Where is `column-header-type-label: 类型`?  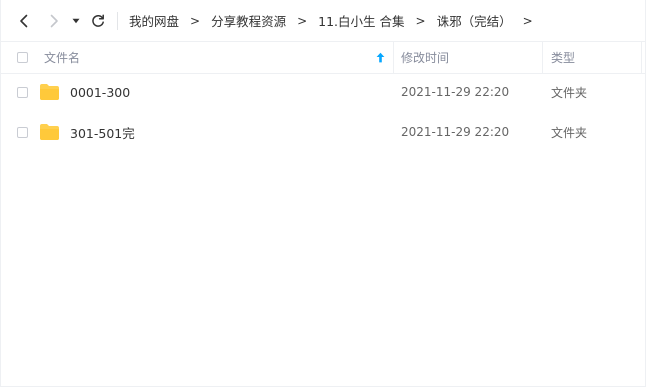
column-header-type-label: 类型 is located at coordinates (563, 58).